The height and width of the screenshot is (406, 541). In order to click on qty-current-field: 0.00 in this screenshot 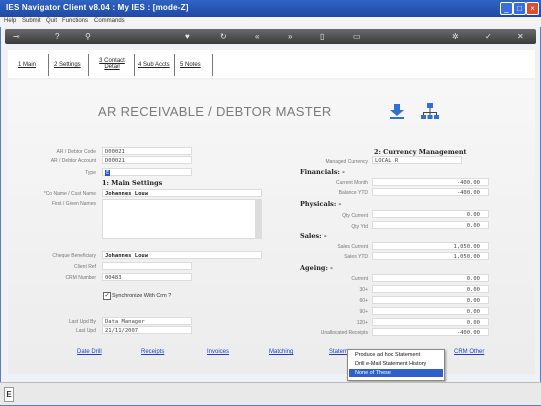, I will do `click(430, 214)`.